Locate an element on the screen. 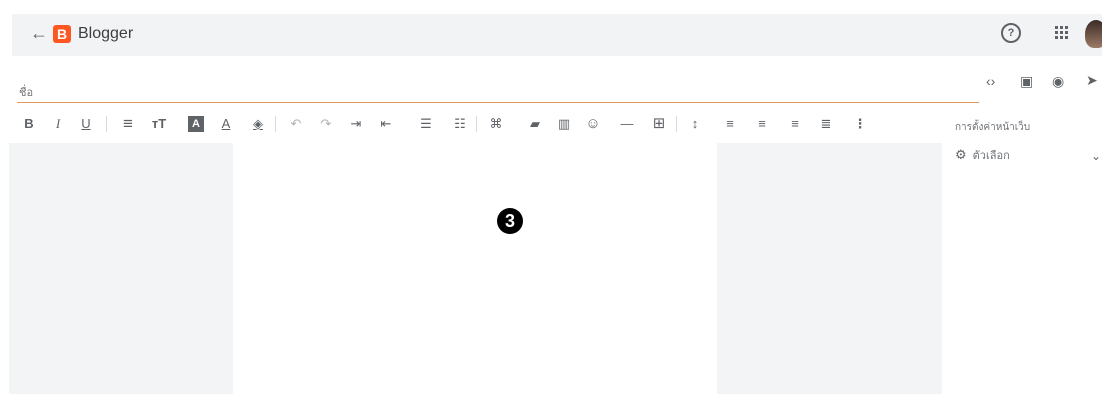  italic-icon: I is located at coordinates (58, 124).